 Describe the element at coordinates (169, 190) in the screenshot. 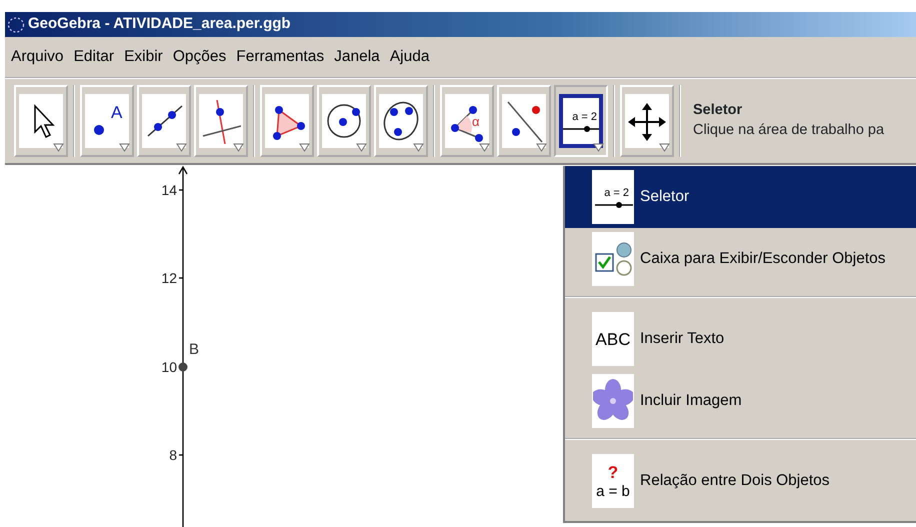

I see `tick-label: 14` at that location.